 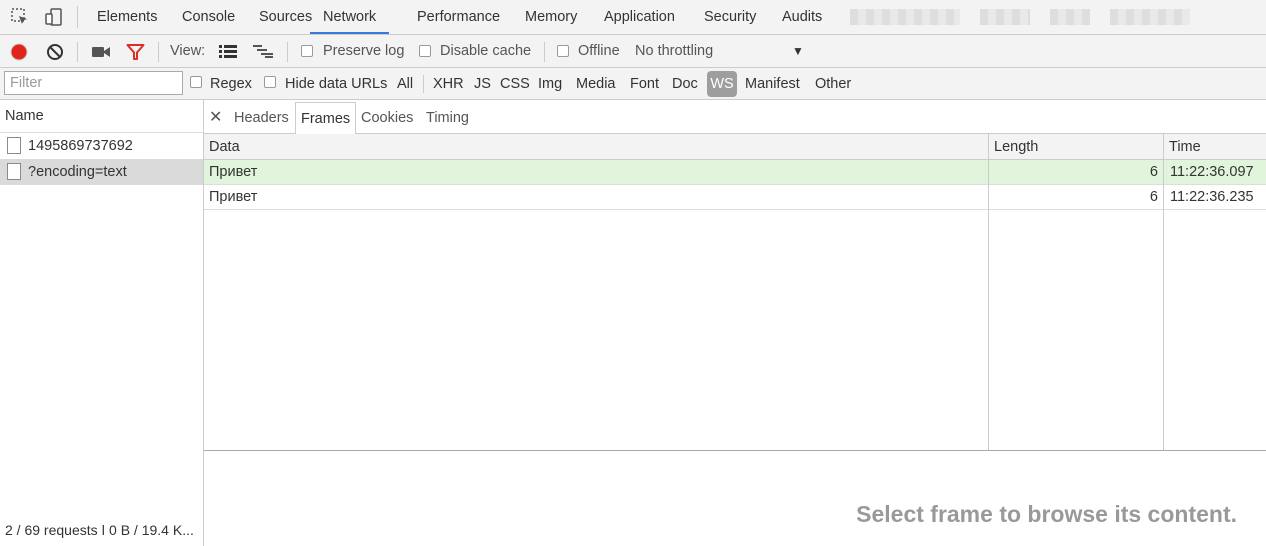 I want to click on tabbar-separator, so click(x=77, y=17).